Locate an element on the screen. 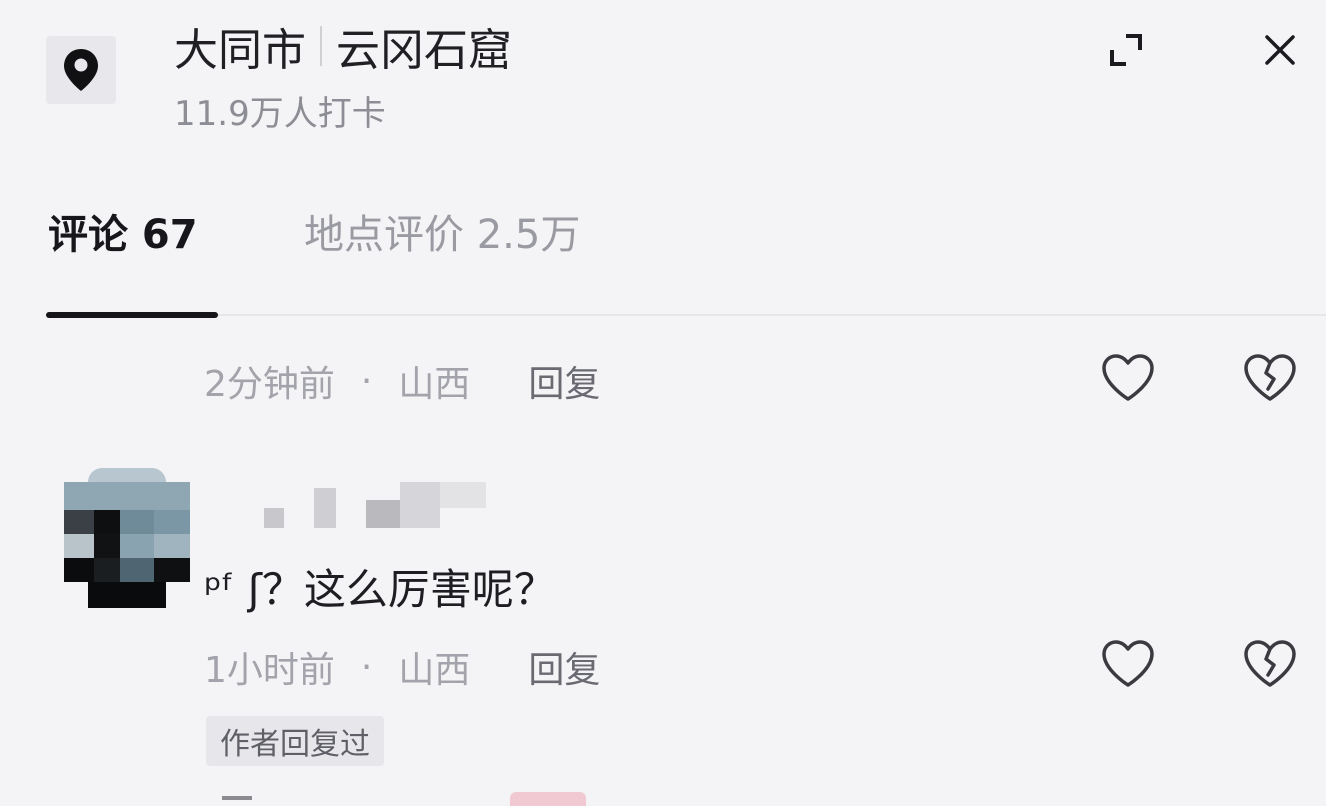  checkin-count: 11.9万人打卡 is located at coordinates (280, 114).